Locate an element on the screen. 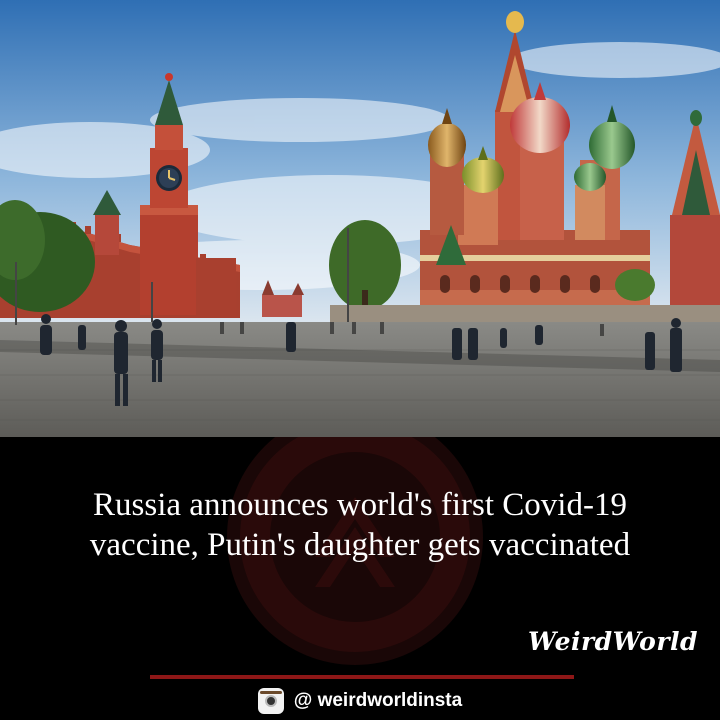 Image resolution: width=720 pixels, height=720 pixels. instagram-handle: @ weirdworldinsta is located at coordinates (378, 701).